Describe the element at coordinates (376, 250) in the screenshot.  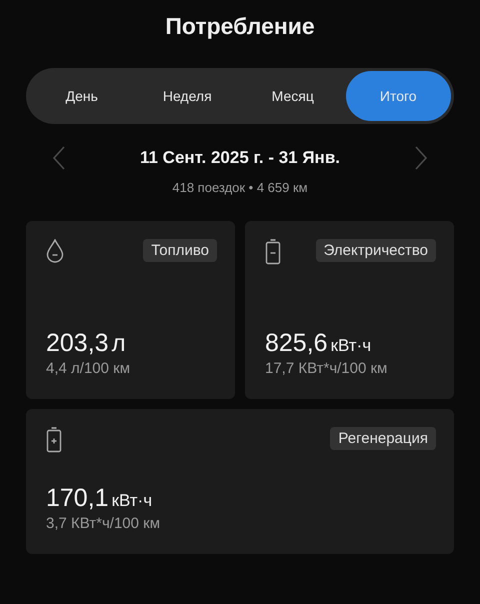
I see `category-tag: Электричество` at that location.